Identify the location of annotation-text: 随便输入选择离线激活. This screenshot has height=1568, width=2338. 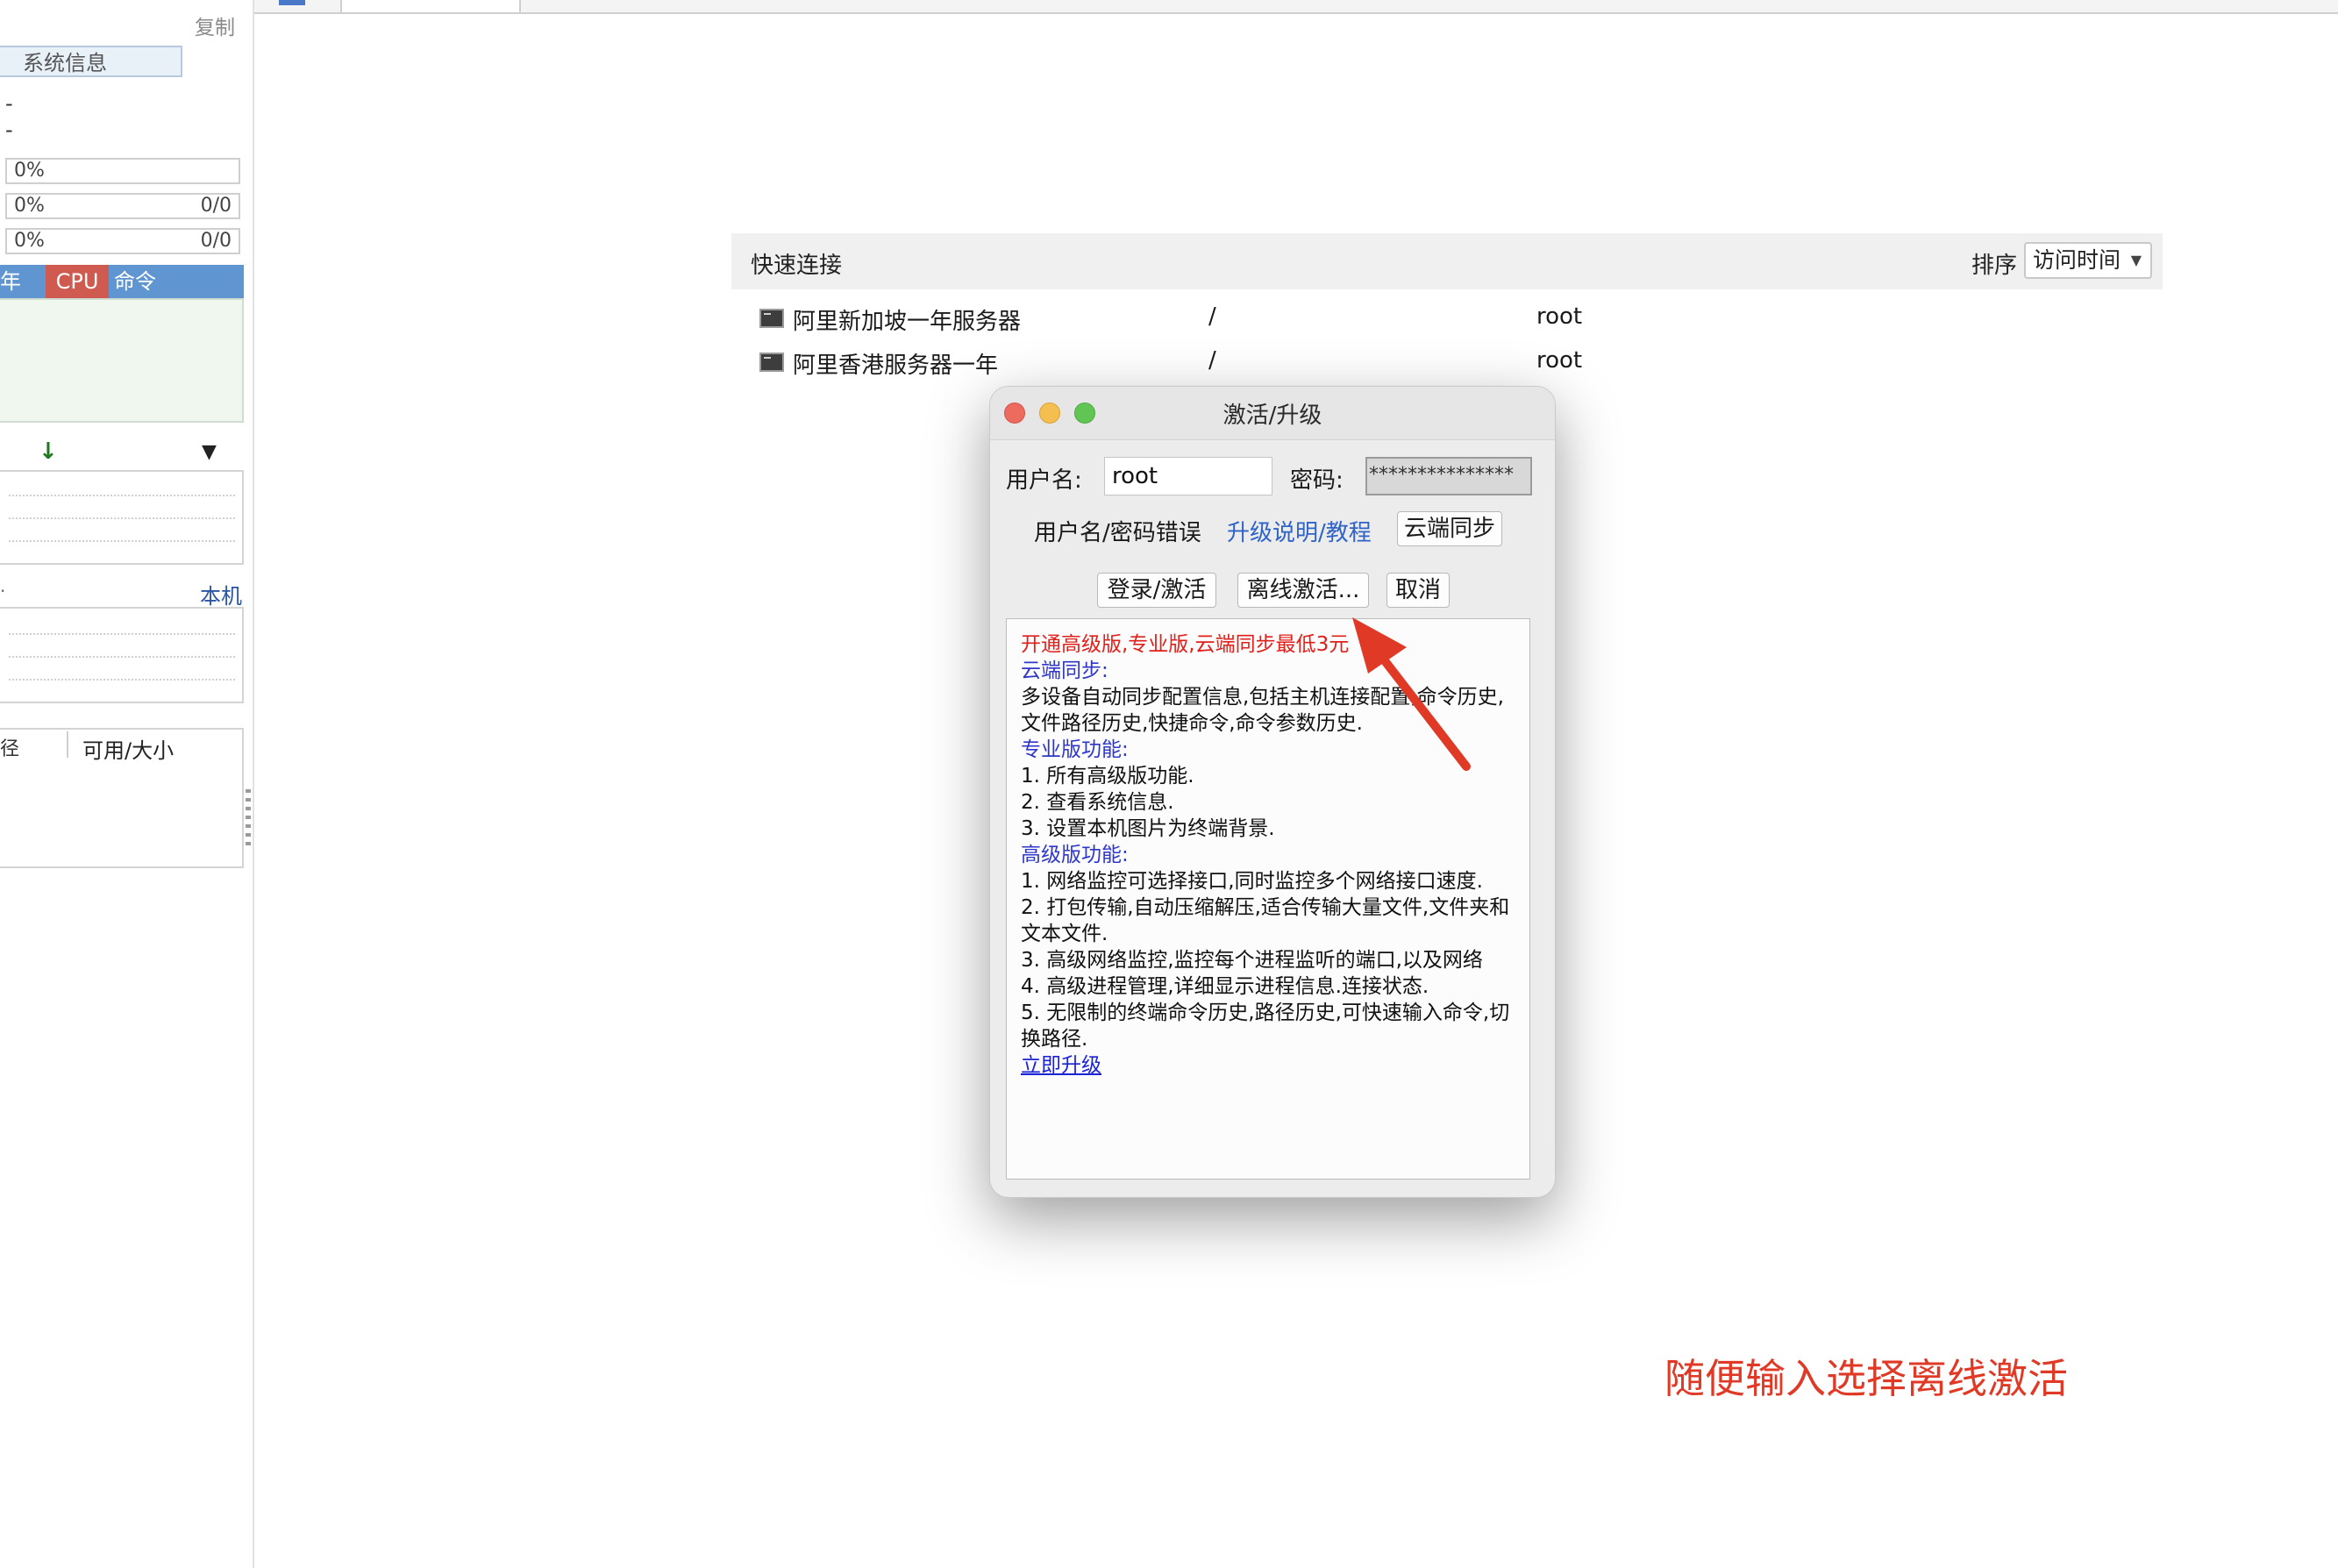
(1866, 1379).